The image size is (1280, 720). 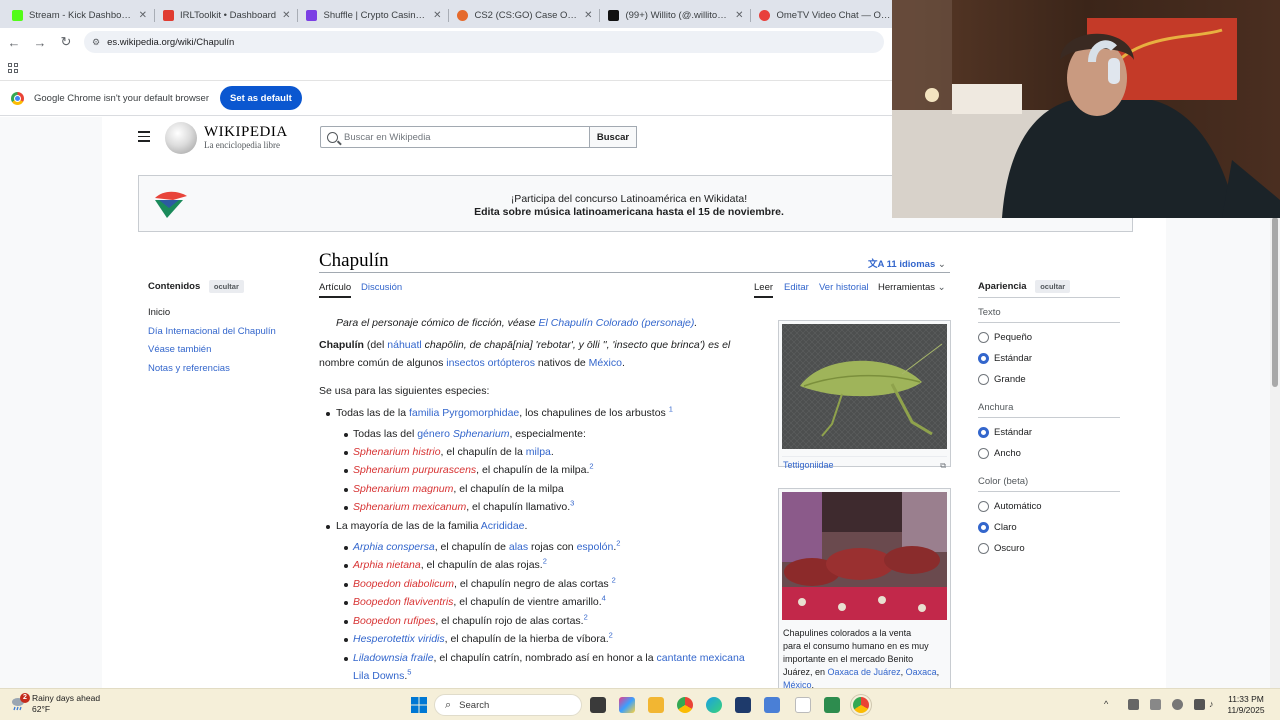 I want to click on tray-network-icon, so click(x=1133, y=704).